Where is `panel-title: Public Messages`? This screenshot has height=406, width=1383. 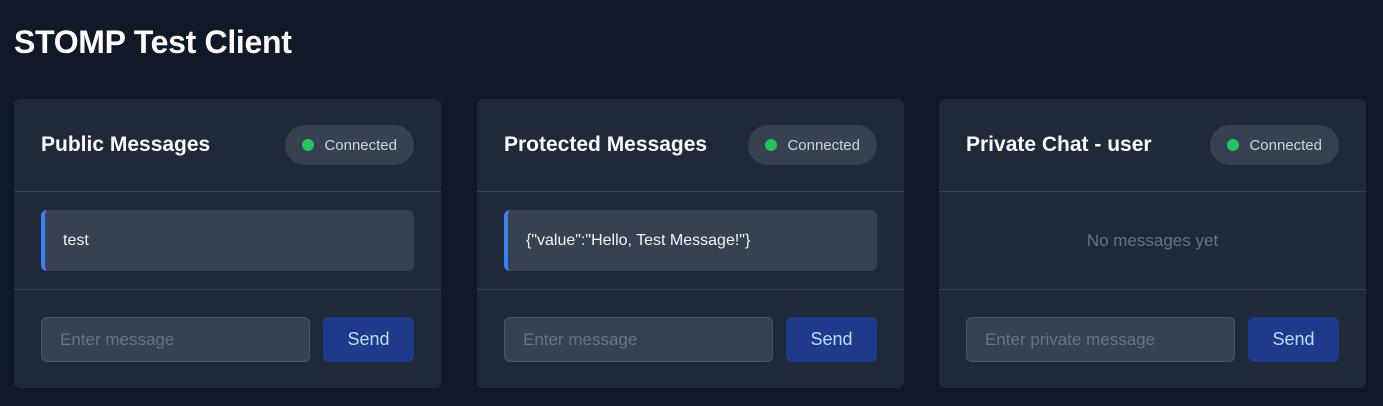 panel-title: Public Messages is located at coordinates (126, 144).